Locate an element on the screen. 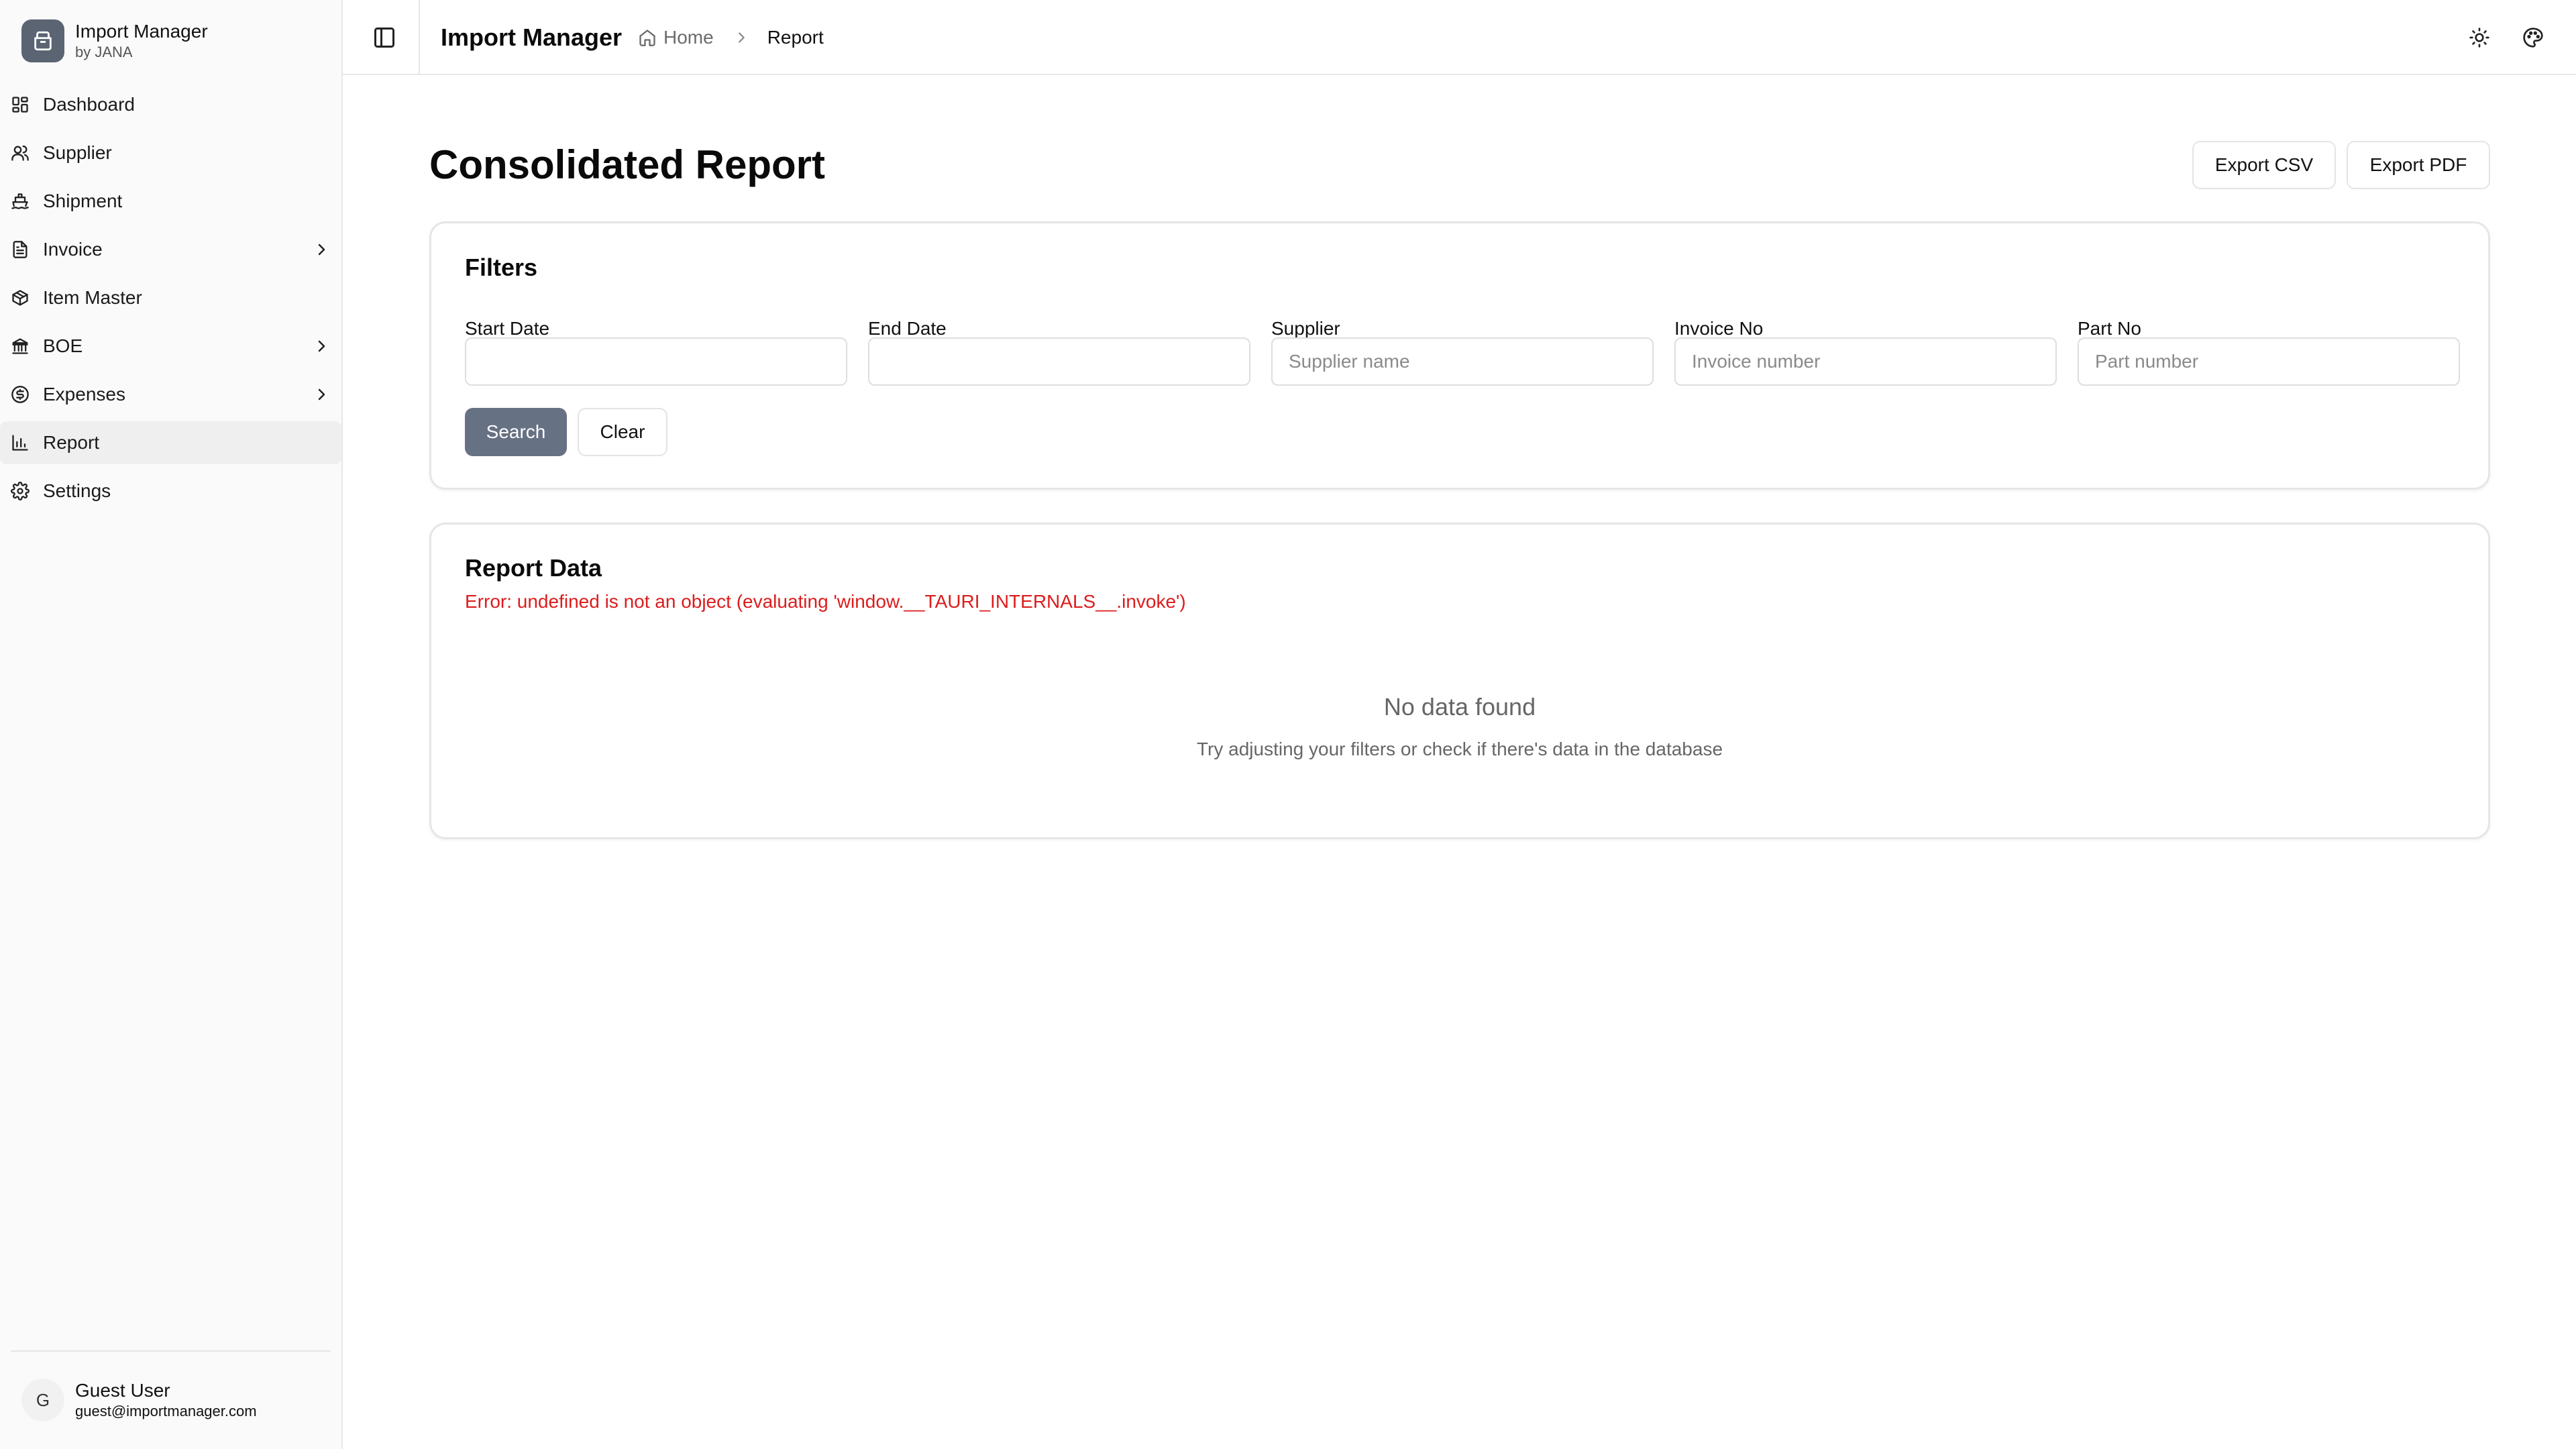  start-date-label: Start Date is located at coordinates (507, 328).